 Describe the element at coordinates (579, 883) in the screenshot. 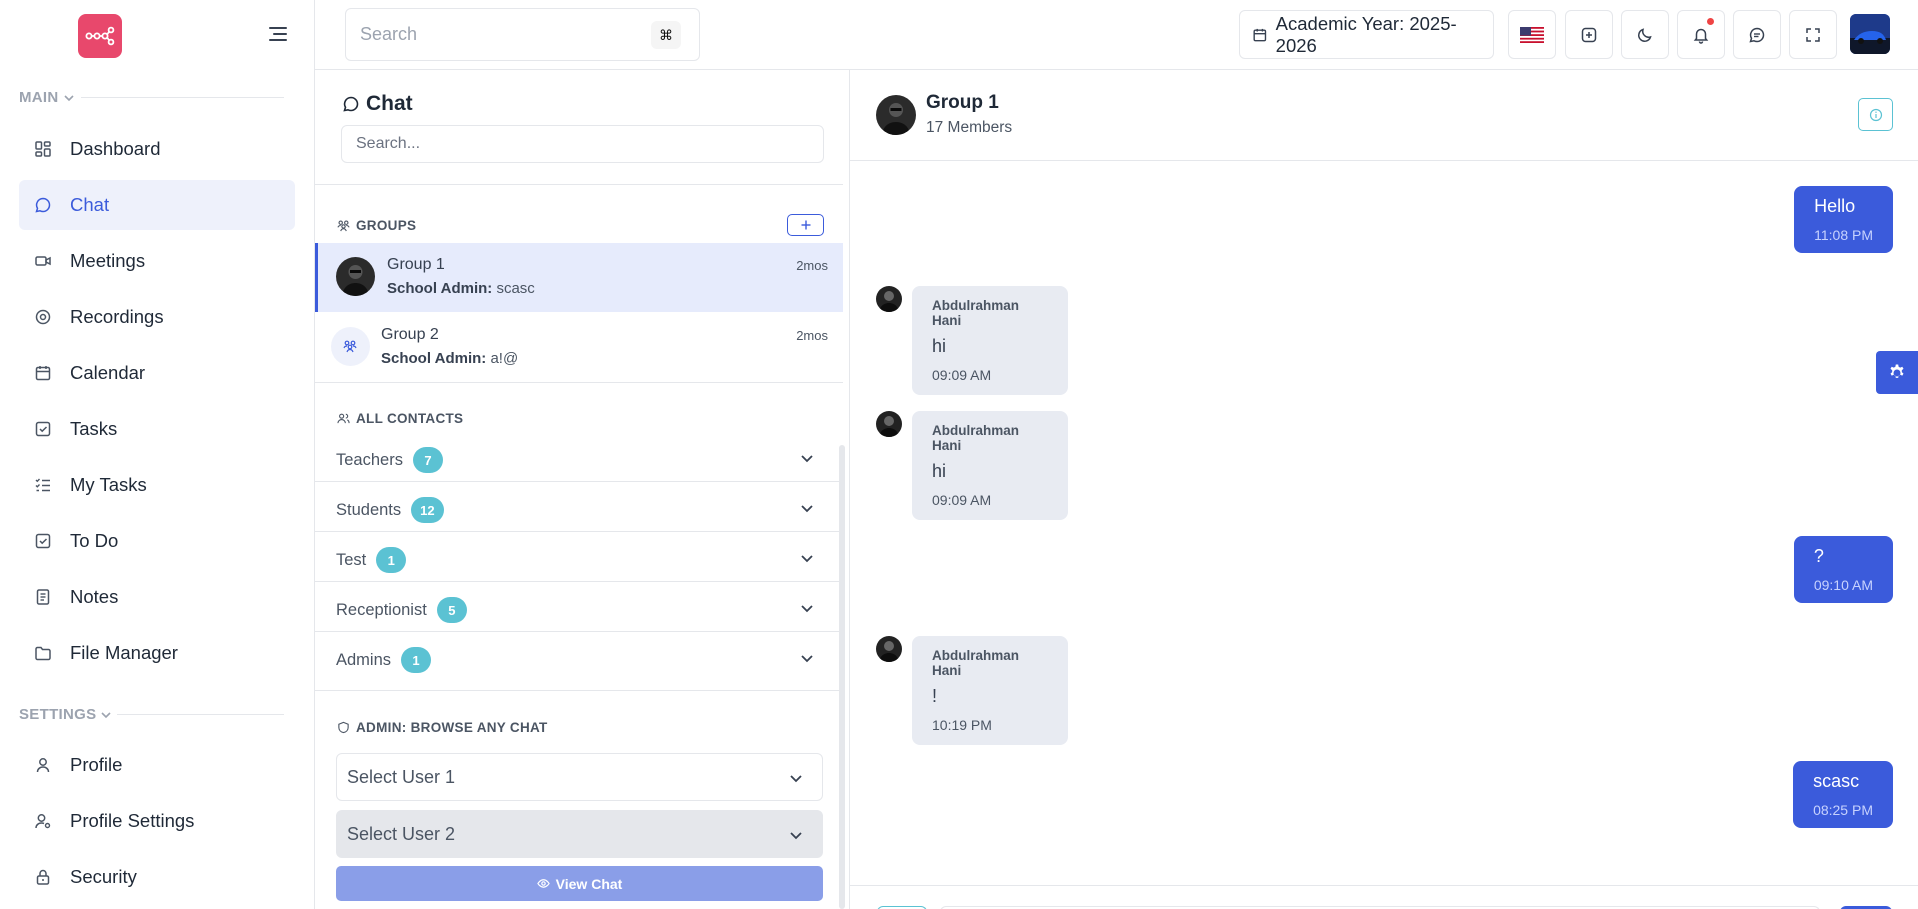

I see `view-chat-button: View Chat` at that location.